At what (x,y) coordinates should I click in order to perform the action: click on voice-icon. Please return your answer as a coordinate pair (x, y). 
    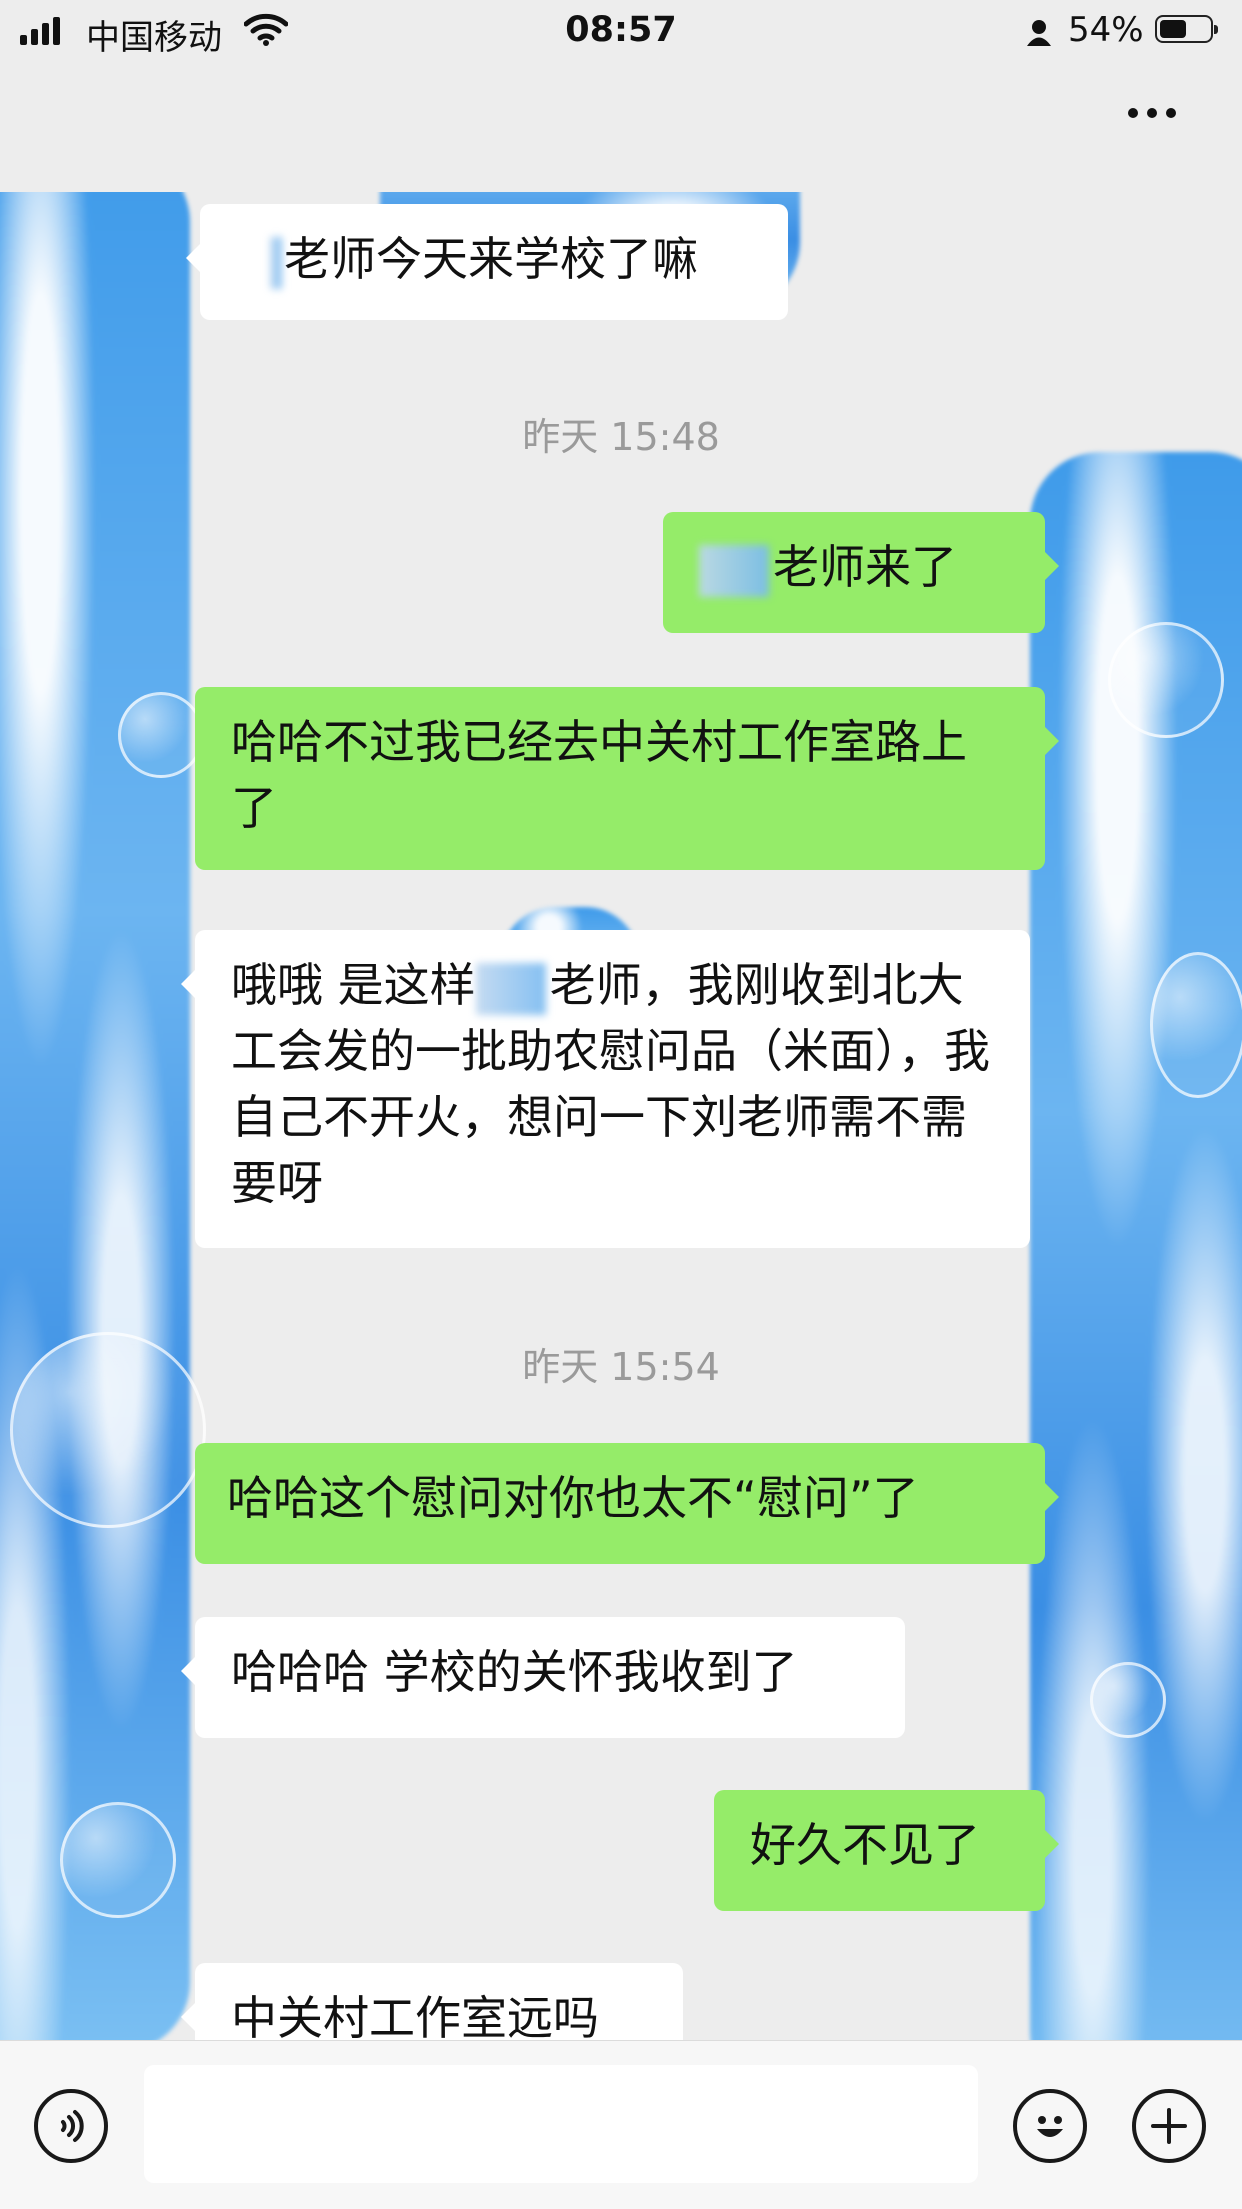
    Looking at the image, I should click on (71, 2126).